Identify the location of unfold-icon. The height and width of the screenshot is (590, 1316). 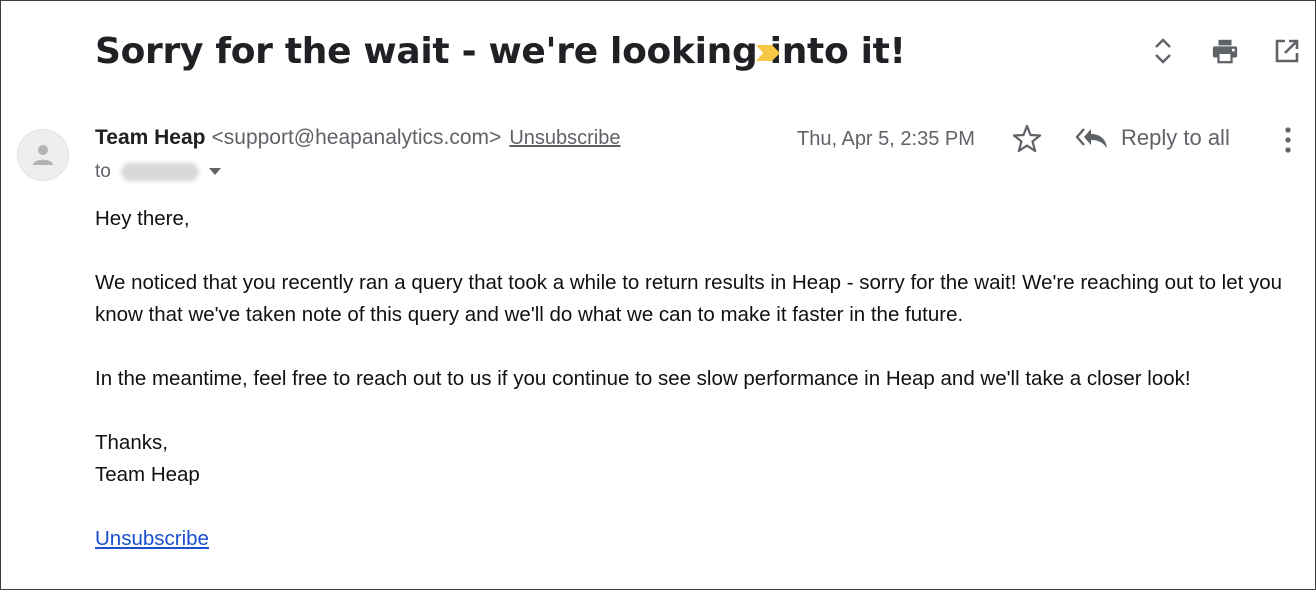
(1163, 51).